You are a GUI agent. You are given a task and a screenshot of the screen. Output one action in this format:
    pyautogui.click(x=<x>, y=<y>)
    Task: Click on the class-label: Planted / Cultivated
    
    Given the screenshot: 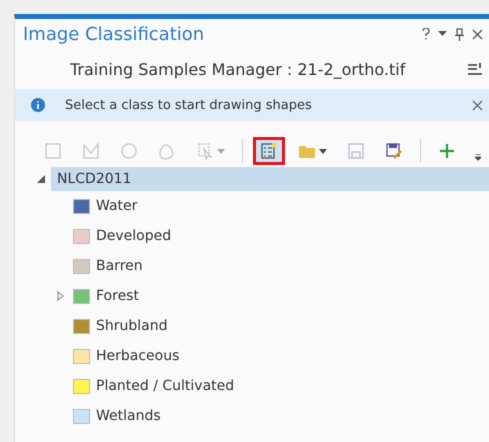 What is the action you would take?
    pyautogui.click(x=165, y=386)
    